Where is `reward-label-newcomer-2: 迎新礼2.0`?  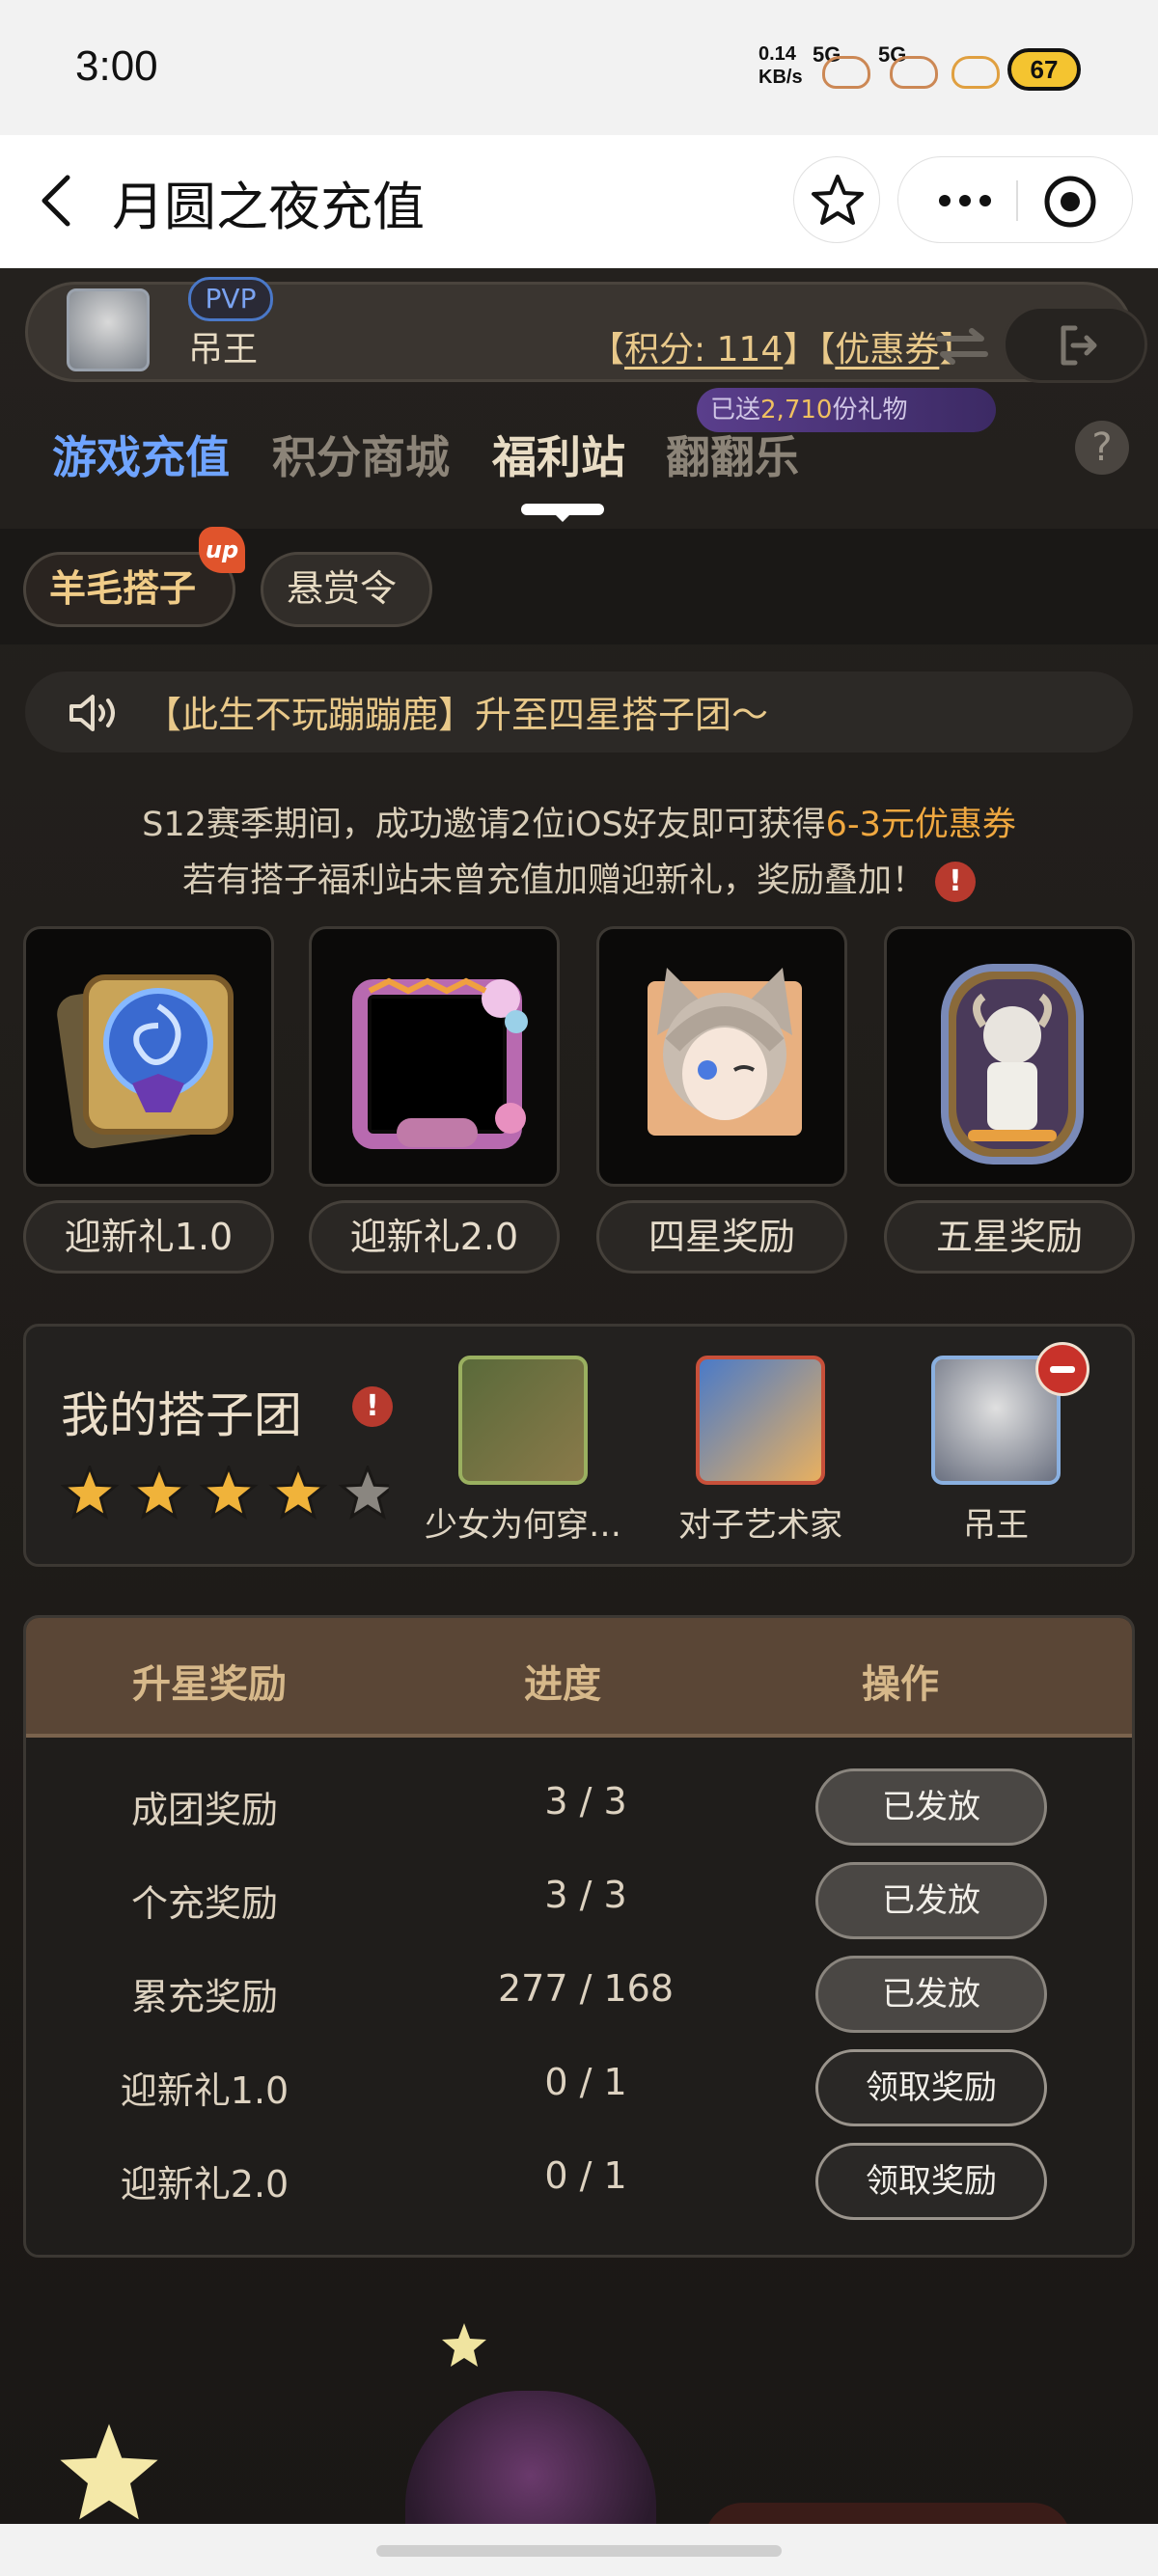 reward-label-newcomer-2: 迎新礼2.0 is located at coordinates (434, 1237).